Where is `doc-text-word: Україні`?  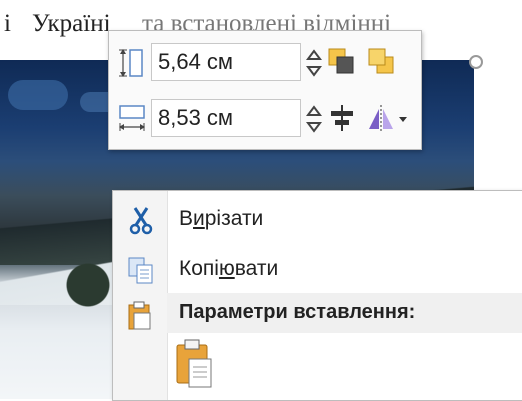 doc-text-word: Україні is located at coordinates (71, 23).